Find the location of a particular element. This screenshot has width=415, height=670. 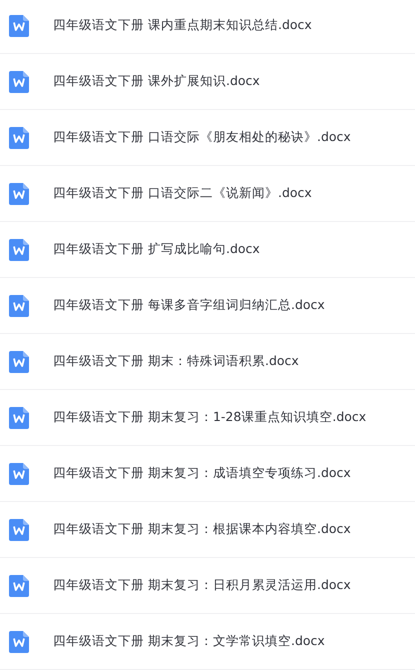

file-item: 四年级语文下册 期末复习：日积月累灵活运用.docx is located at coordinates (207, 586).